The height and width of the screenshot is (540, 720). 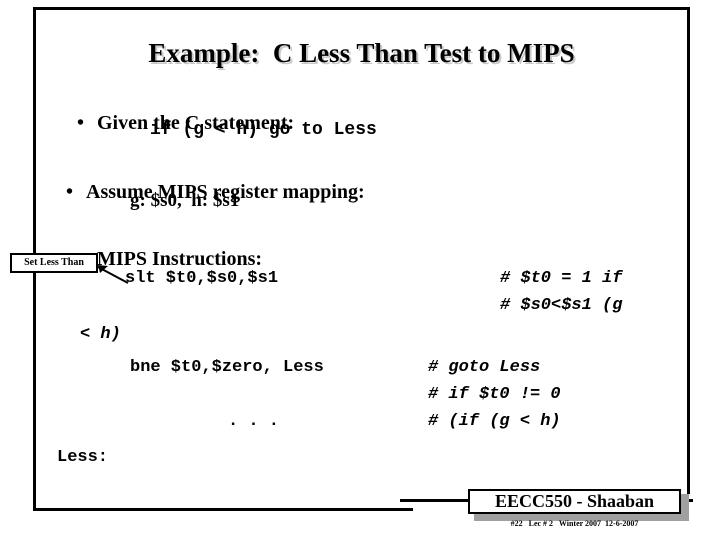 What do you see at coordinates (202, 278) in the screenshot?
I see `code-line-slt: slt $t0,$s0,$s1` at bounding box center [202, 278].